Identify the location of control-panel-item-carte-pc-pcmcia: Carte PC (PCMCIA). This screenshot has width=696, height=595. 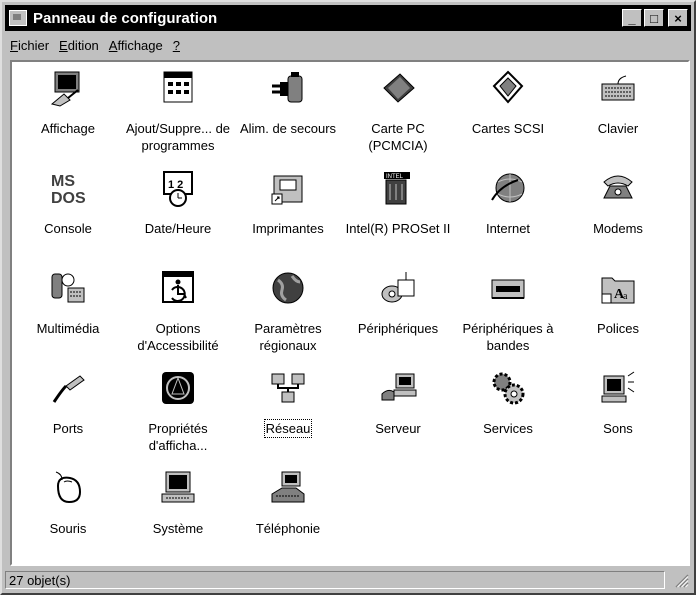
(398, 112).